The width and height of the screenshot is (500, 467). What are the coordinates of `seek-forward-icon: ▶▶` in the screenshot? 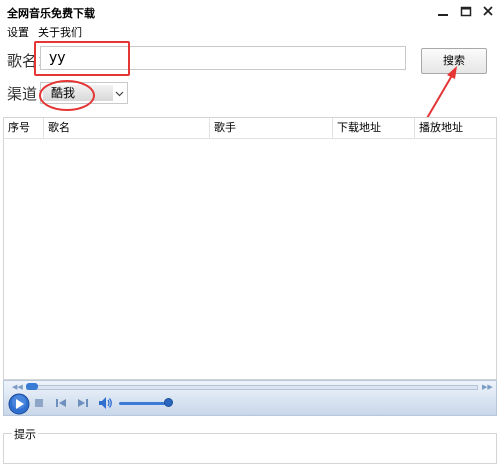 It's located at (487, 387).